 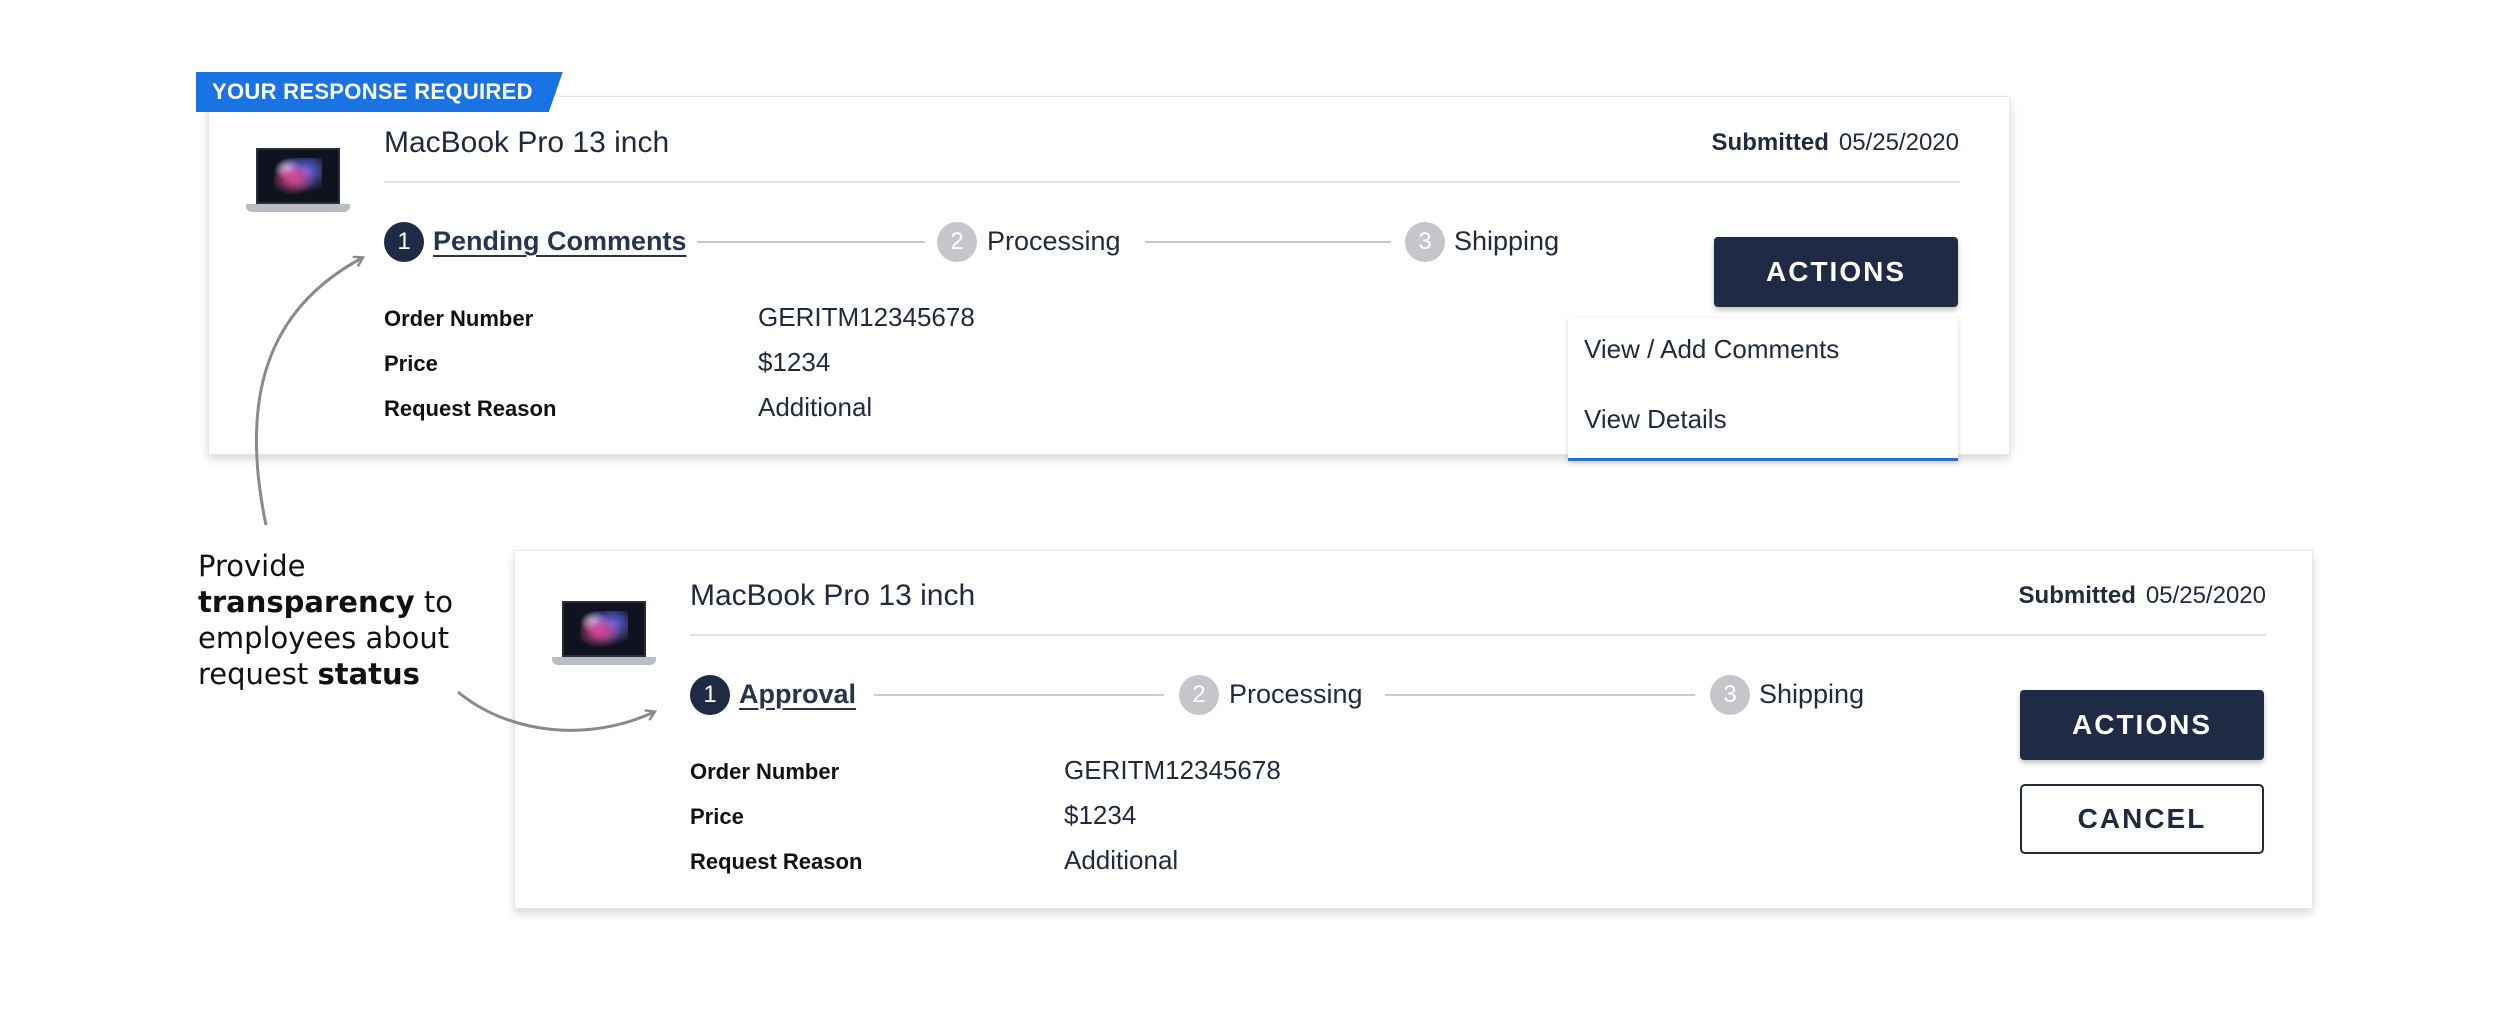 What do you see at coordinates (379, 92) in the screenshot?
I see `response-required-badge: YOUR RESPONSE REQUIRED` at bounding box center [379, 92].